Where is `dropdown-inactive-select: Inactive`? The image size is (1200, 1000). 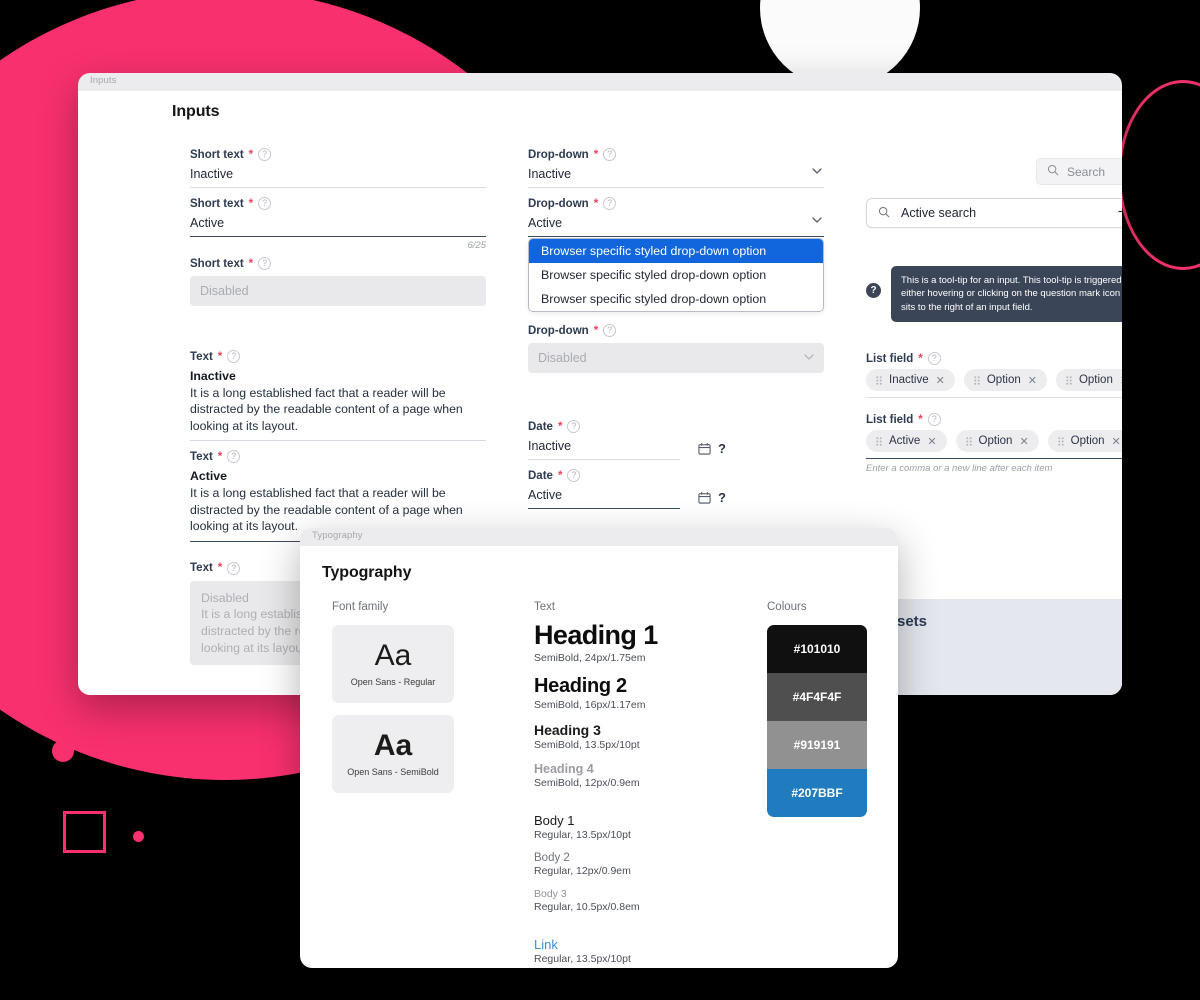
dropdown-inactive-select: Inactive is located at coordinates (676, 174).